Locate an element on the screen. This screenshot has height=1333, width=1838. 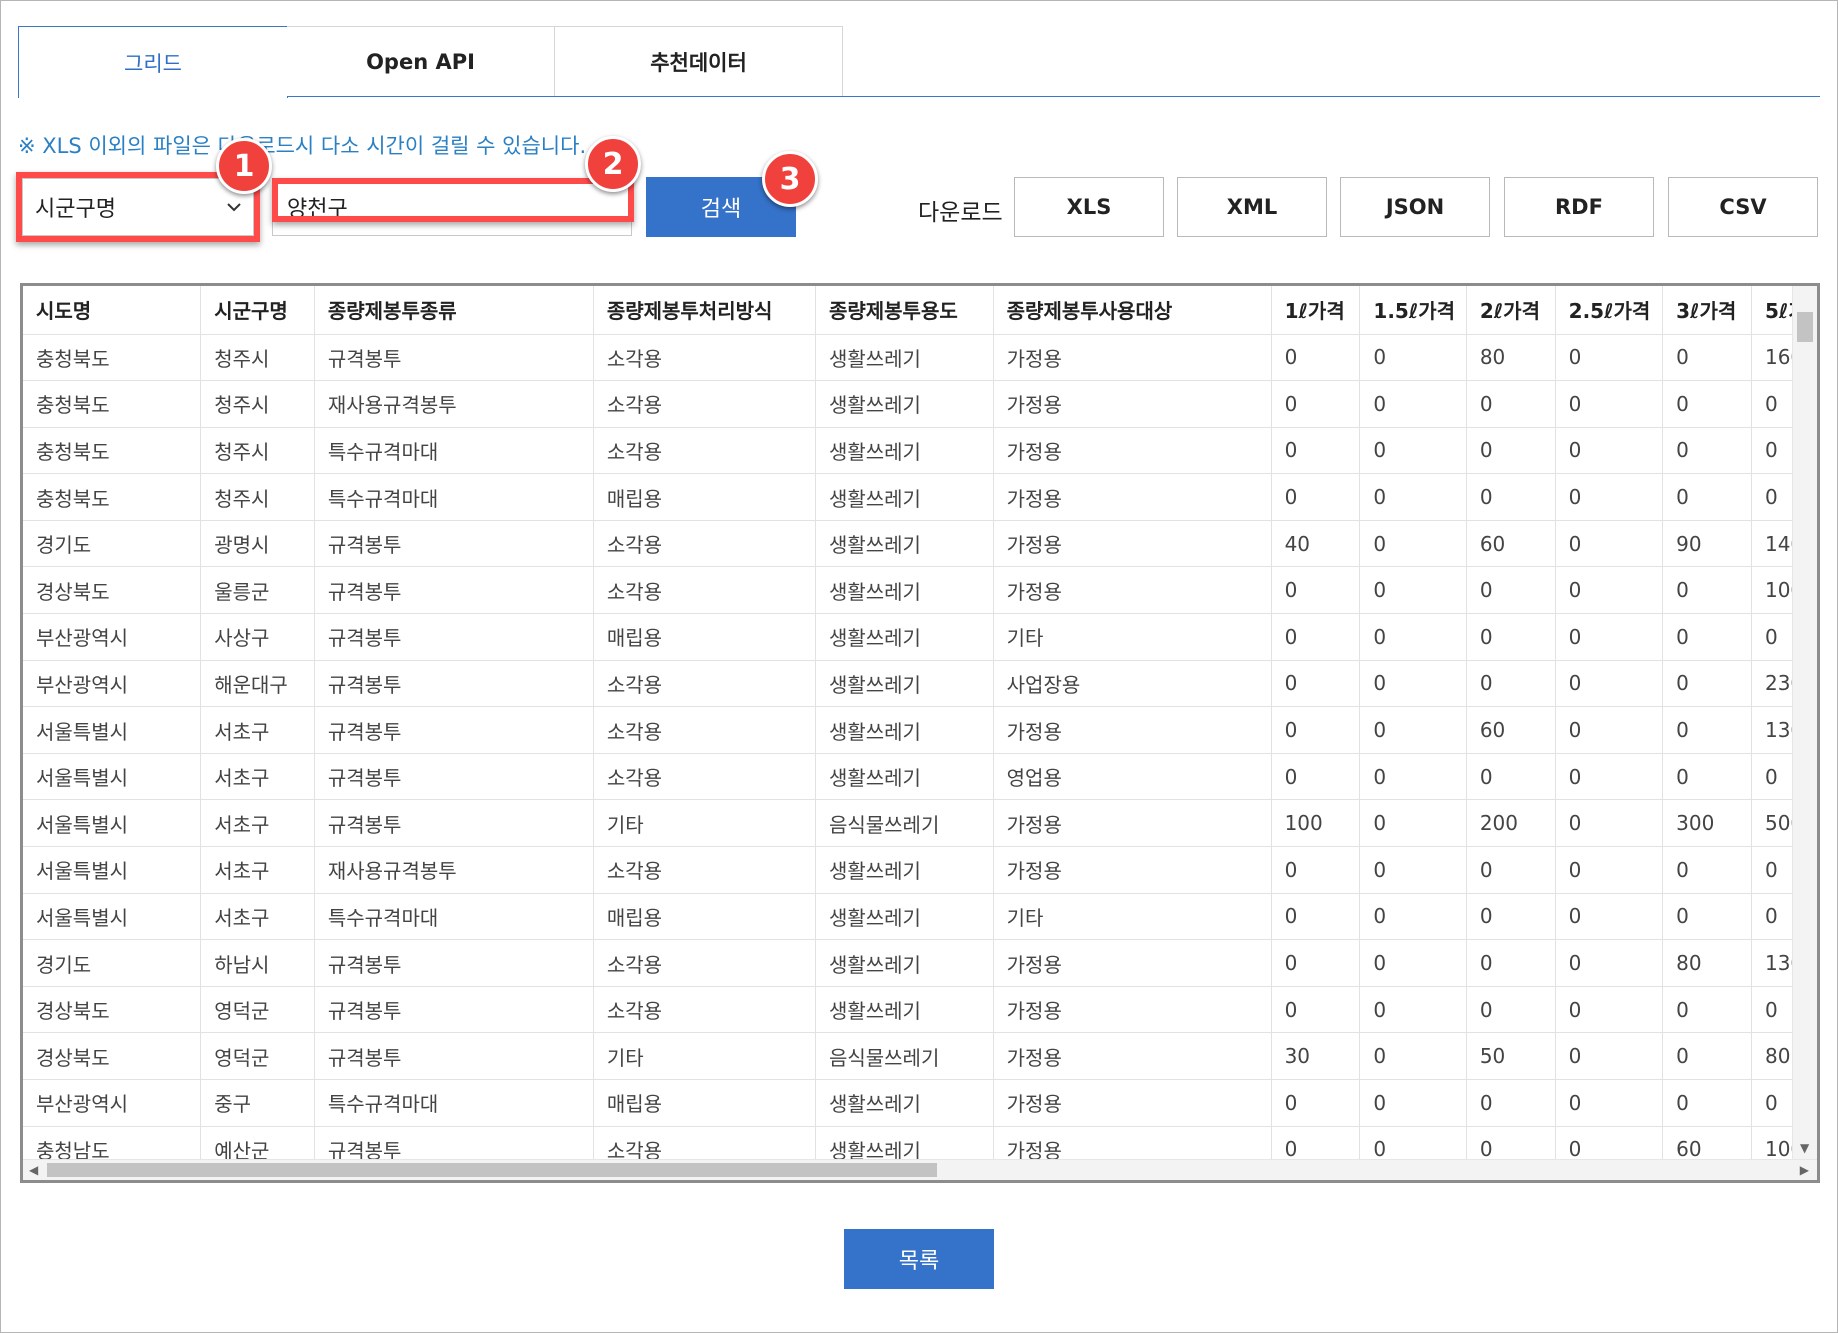
table-cell: 40 is located at coordinates (1316, 544).